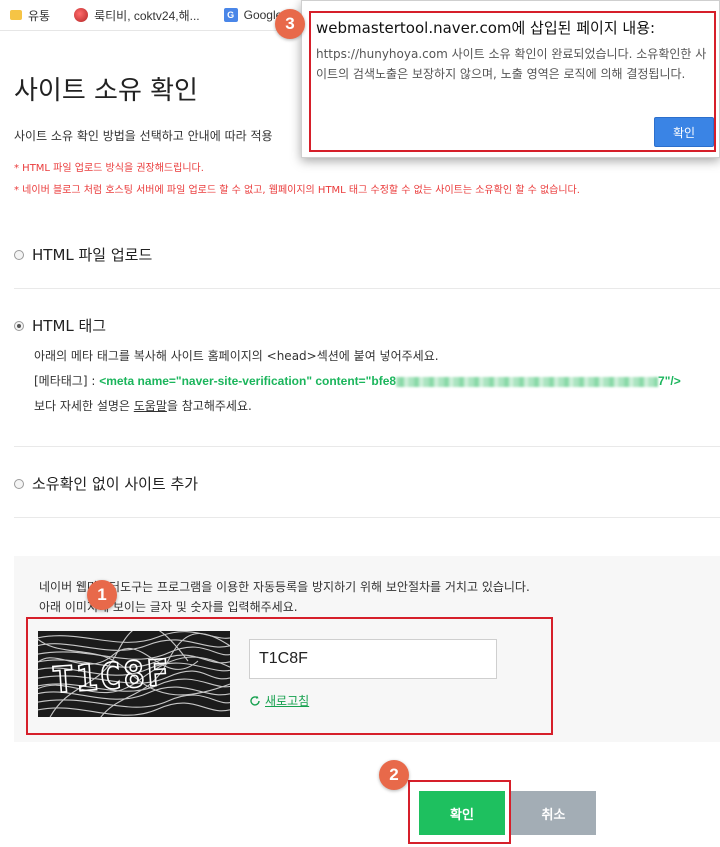 The height and width of the screenshot is (847, 720). I want to click on annotation-badge-1: 1, so click(102, 595).